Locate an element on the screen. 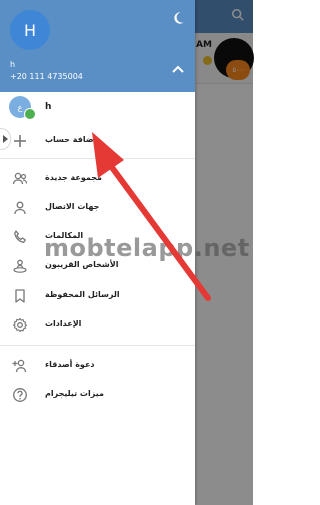 This screenshot has height=505, width=320. menu-label-invite-friends: دعوة أصدقاء is located at coordinates (70, 364).